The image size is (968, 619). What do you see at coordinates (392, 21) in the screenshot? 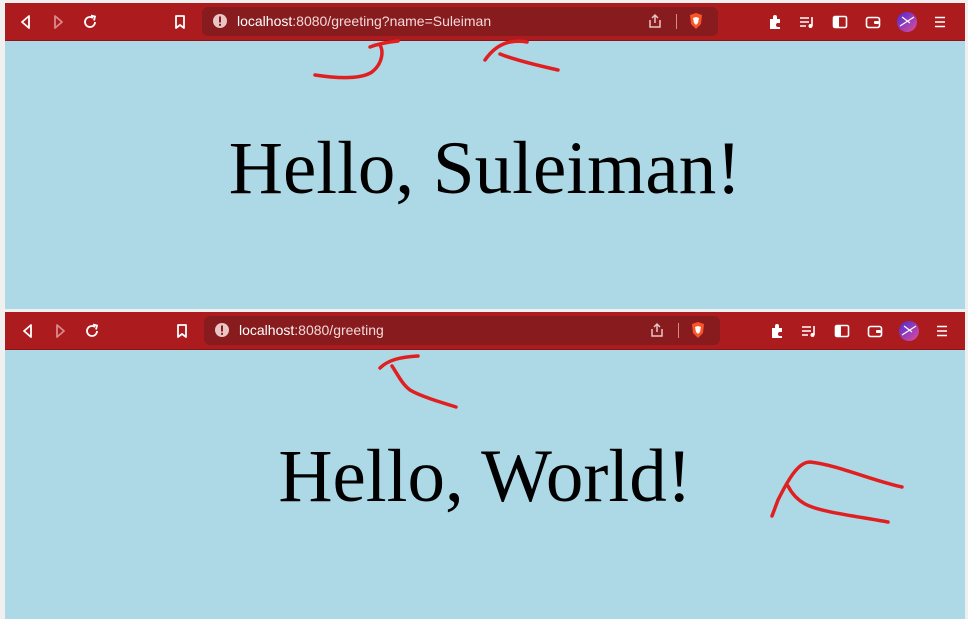
I see `address-path: :8080/greeting?name=Suleiman` at bounding box center [392, 21].